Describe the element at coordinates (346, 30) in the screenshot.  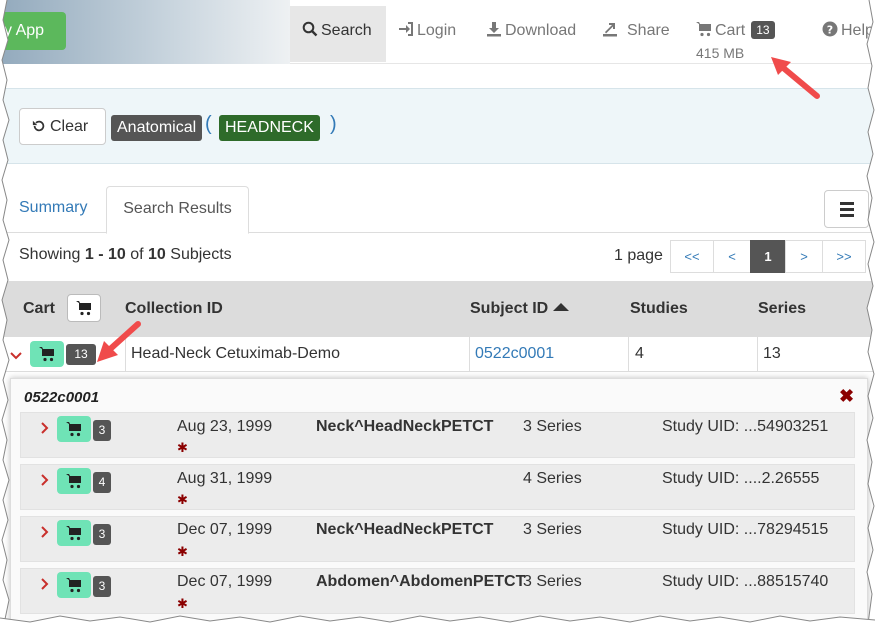
I see `nav-search-label: Search` at that location.